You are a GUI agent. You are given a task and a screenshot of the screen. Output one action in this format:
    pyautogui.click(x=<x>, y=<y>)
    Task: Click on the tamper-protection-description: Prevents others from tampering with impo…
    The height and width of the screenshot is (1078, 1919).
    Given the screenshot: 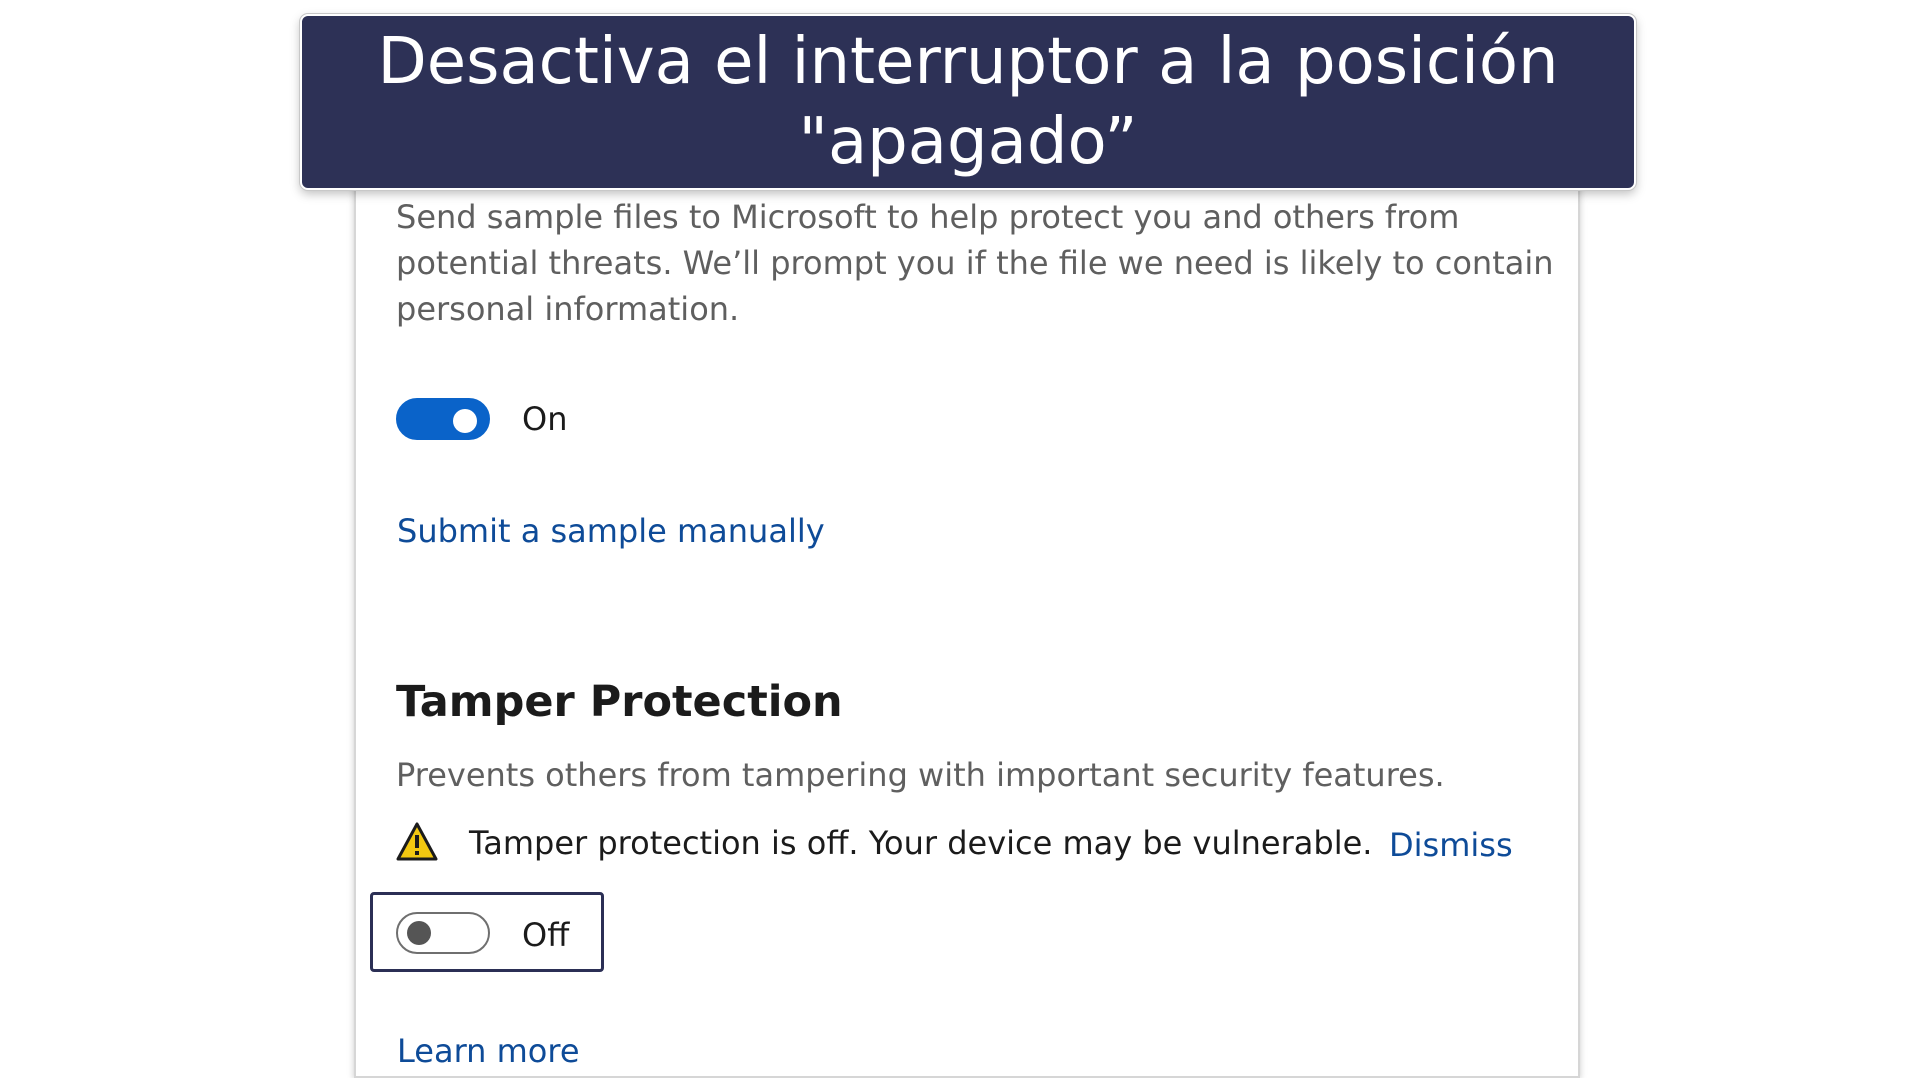 What is the action you would take?
    pyautogui.click(x=920, y=775)
    